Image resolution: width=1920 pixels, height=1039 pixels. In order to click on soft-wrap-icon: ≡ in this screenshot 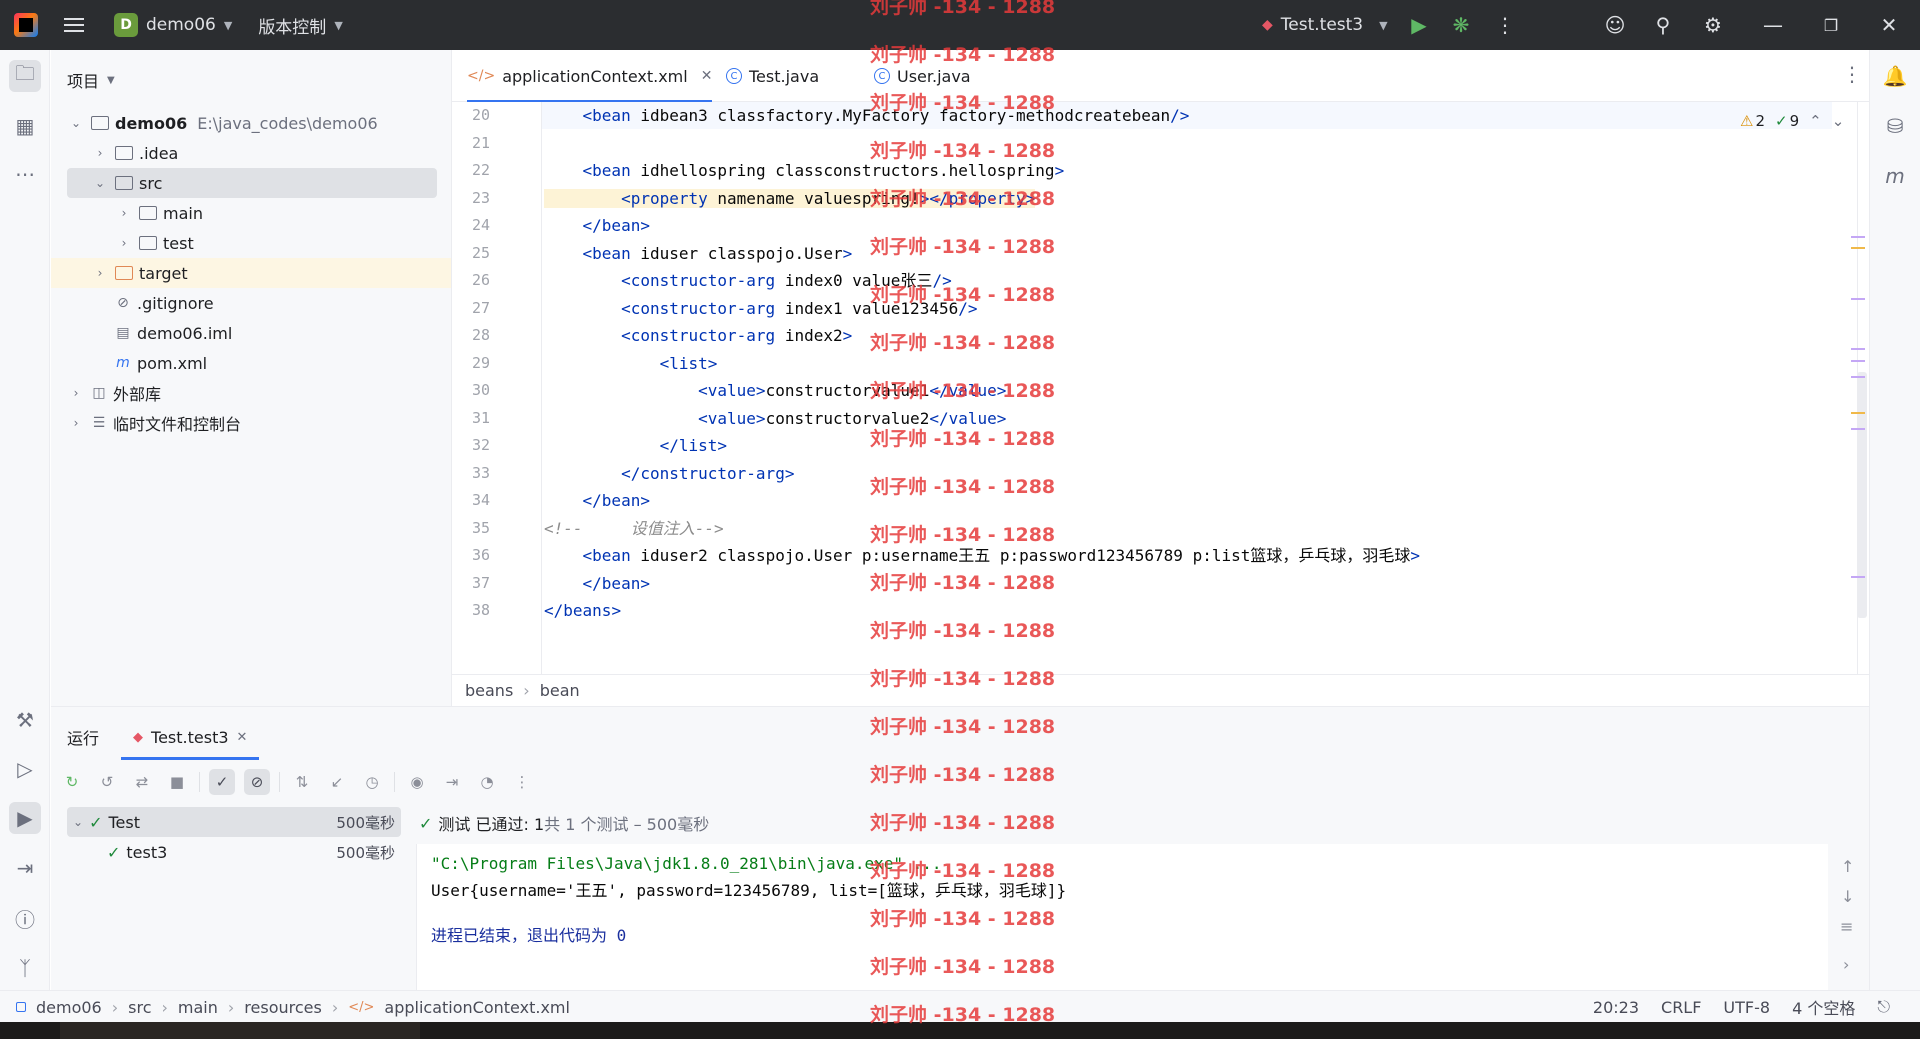, I will do `click(1846, 926)`.